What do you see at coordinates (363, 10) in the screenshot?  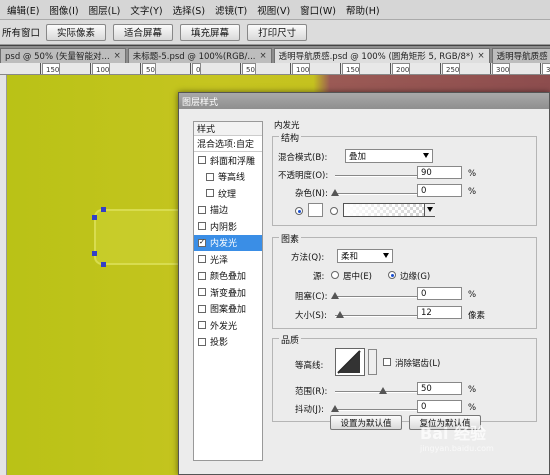 I see `menu-item: 帮助(H)` at bounding box center [363, 10].